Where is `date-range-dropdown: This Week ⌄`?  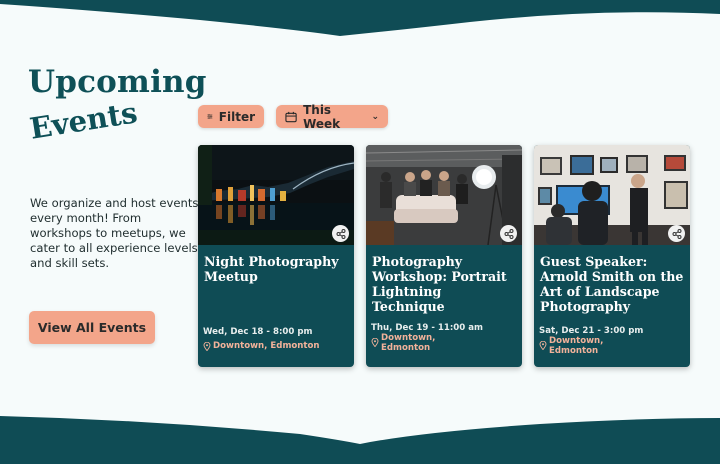
date-range-dropdown: This Week ⌄ is located at coordinates (332, 116).